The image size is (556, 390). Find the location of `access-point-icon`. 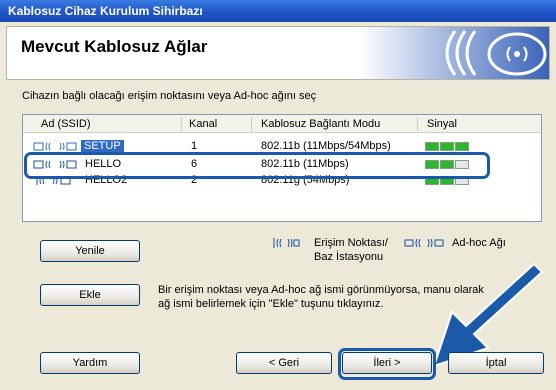

access-point-icon is located at coordinates (286, 243).